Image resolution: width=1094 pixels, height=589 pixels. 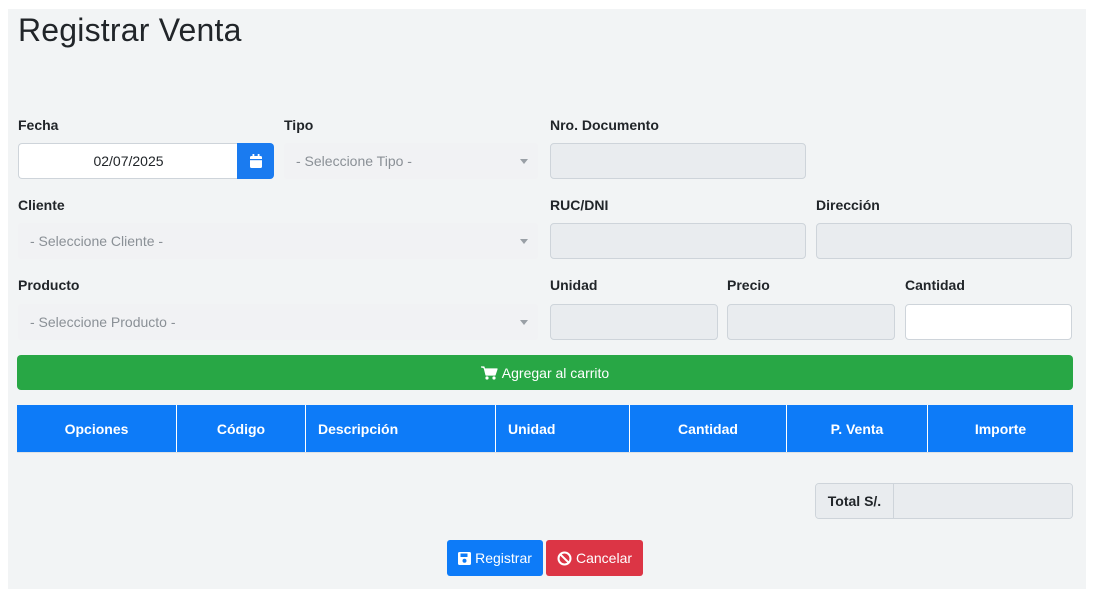 What do you see at coordinates (988, 322) in the screenshot?
I see `cantidad-field` at bounding box center [988, 322].